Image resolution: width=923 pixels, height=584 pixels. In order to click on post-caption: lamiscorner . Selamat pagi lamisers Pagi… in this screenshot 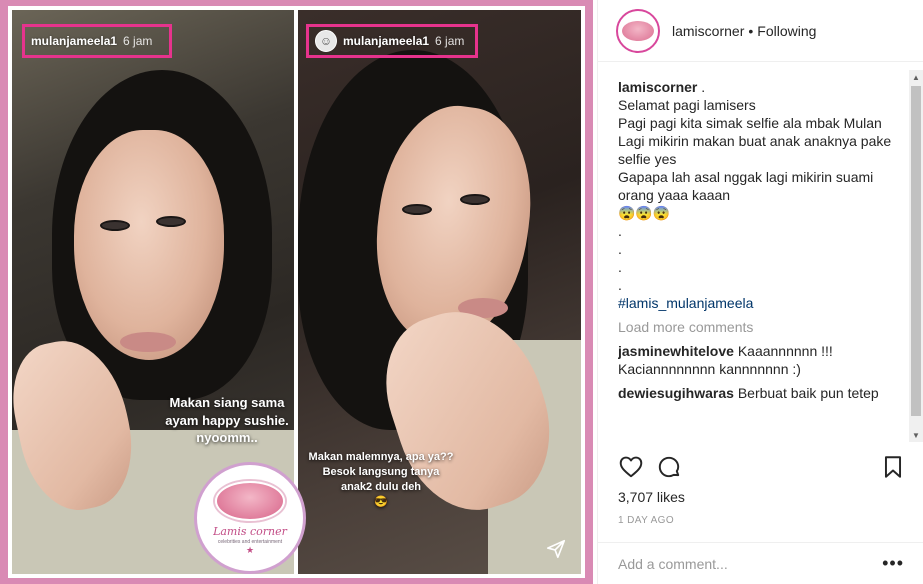, I will do `click(761, 195)`.